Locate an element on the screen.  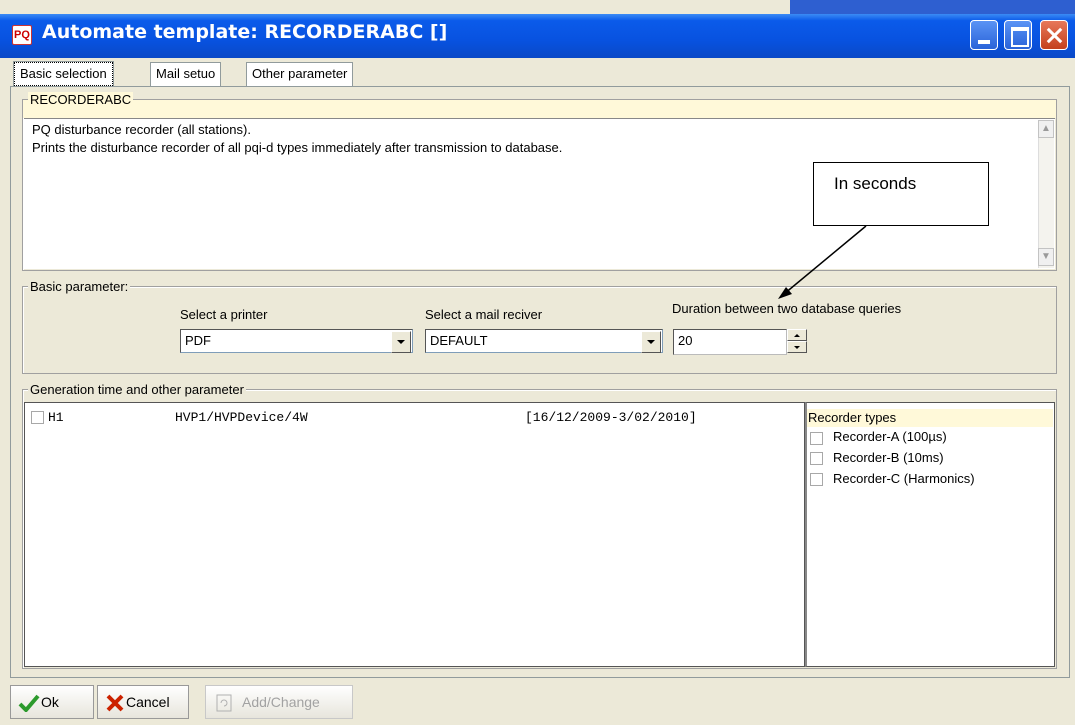
ok-label: Ok is located at coordinates (50, 702).